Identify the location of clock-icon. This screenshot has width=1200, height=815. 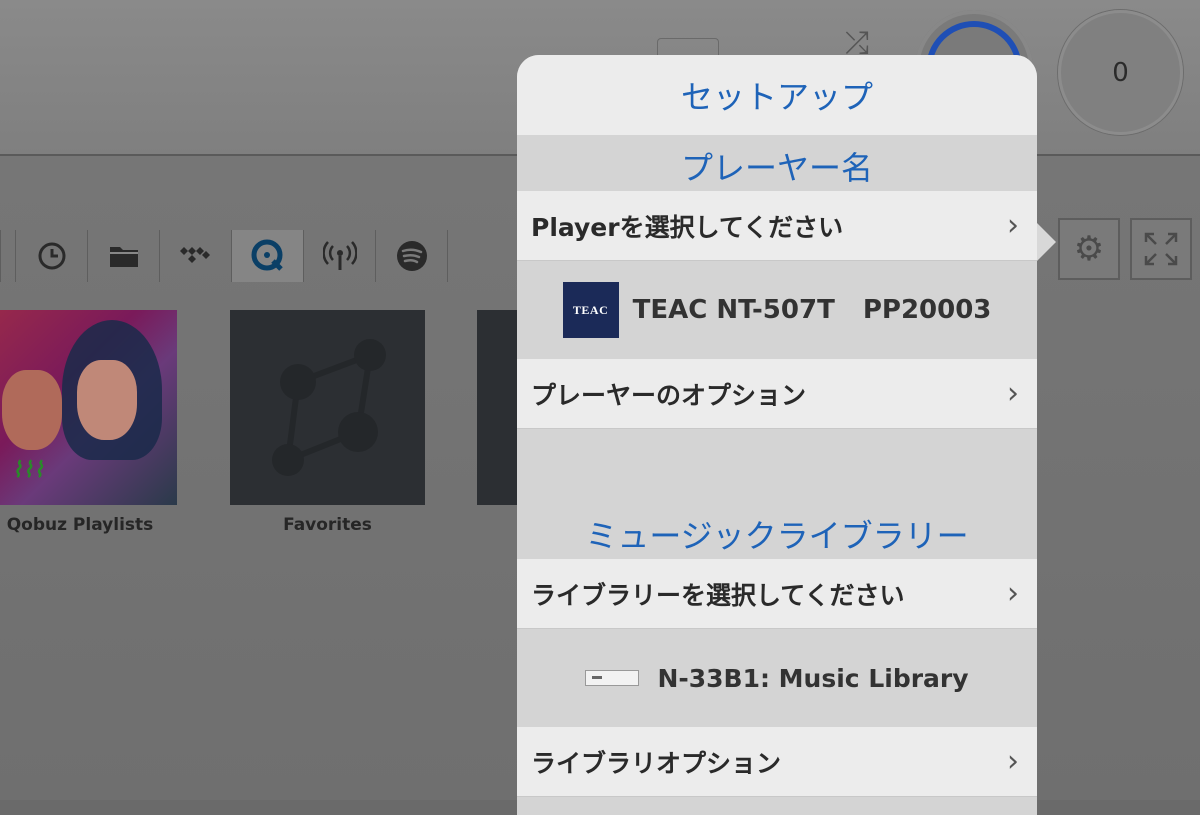
(51, 256).